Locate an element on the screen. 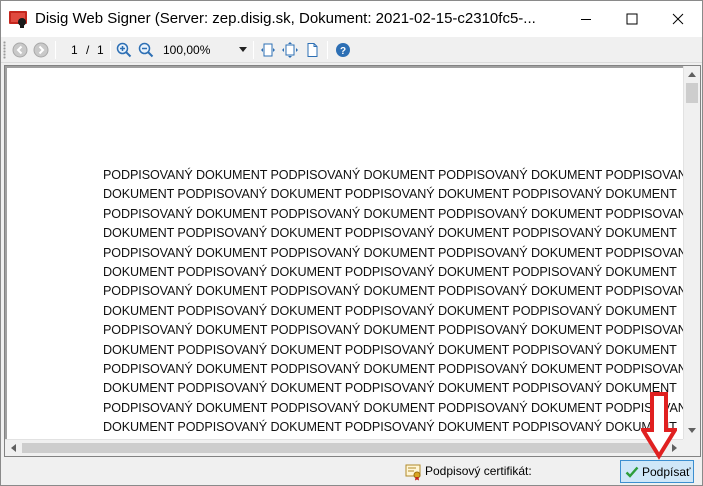 The height and width of the screenshot is (486, 703). horizontal-scroll-thumb is located at coordinates (342, 448).